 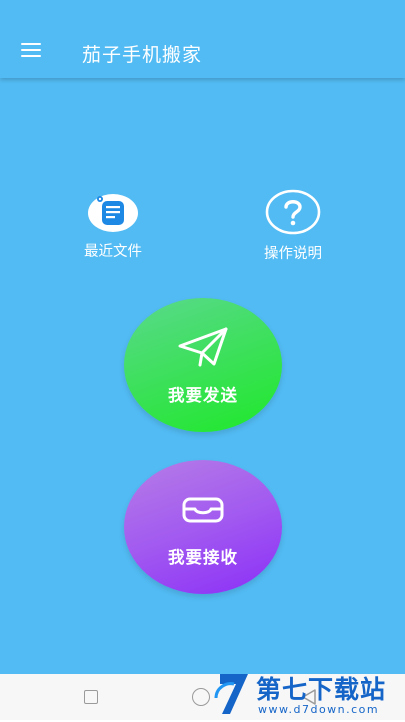 What do you see at coordinates (31, 44) in the screenshot?
I see `menu-icon` at bounding box center [31, 44].